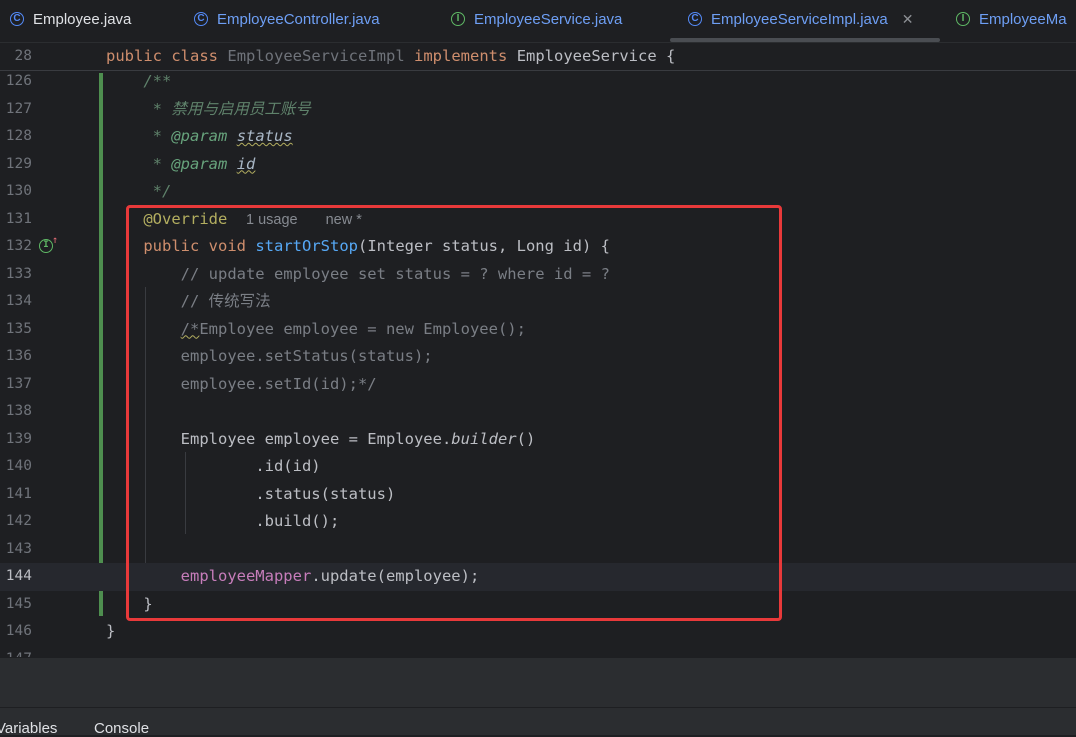  I want to click on debug-tab-bar: Variables Console, so click(538, 722).